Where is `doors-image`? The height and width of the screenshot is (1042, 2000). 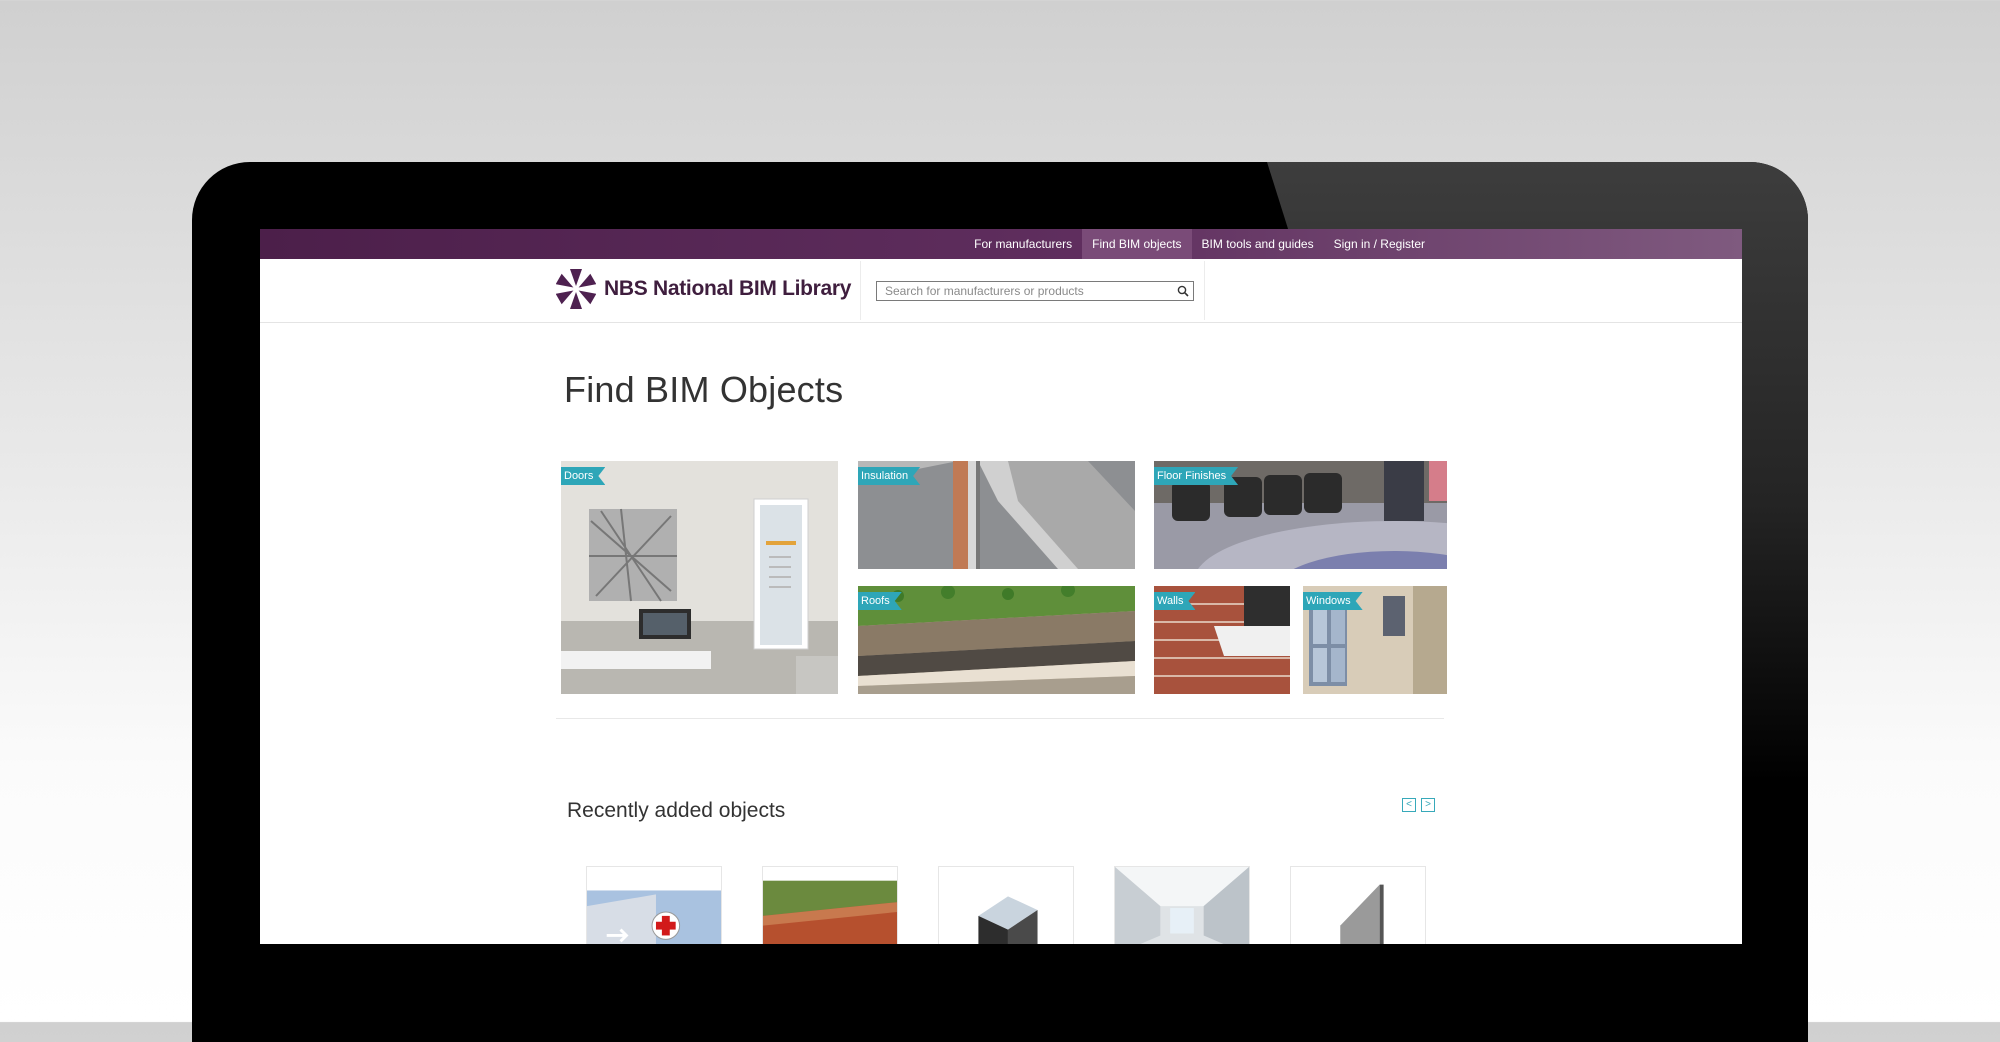
doors-image is located at coordinates (699, 577).